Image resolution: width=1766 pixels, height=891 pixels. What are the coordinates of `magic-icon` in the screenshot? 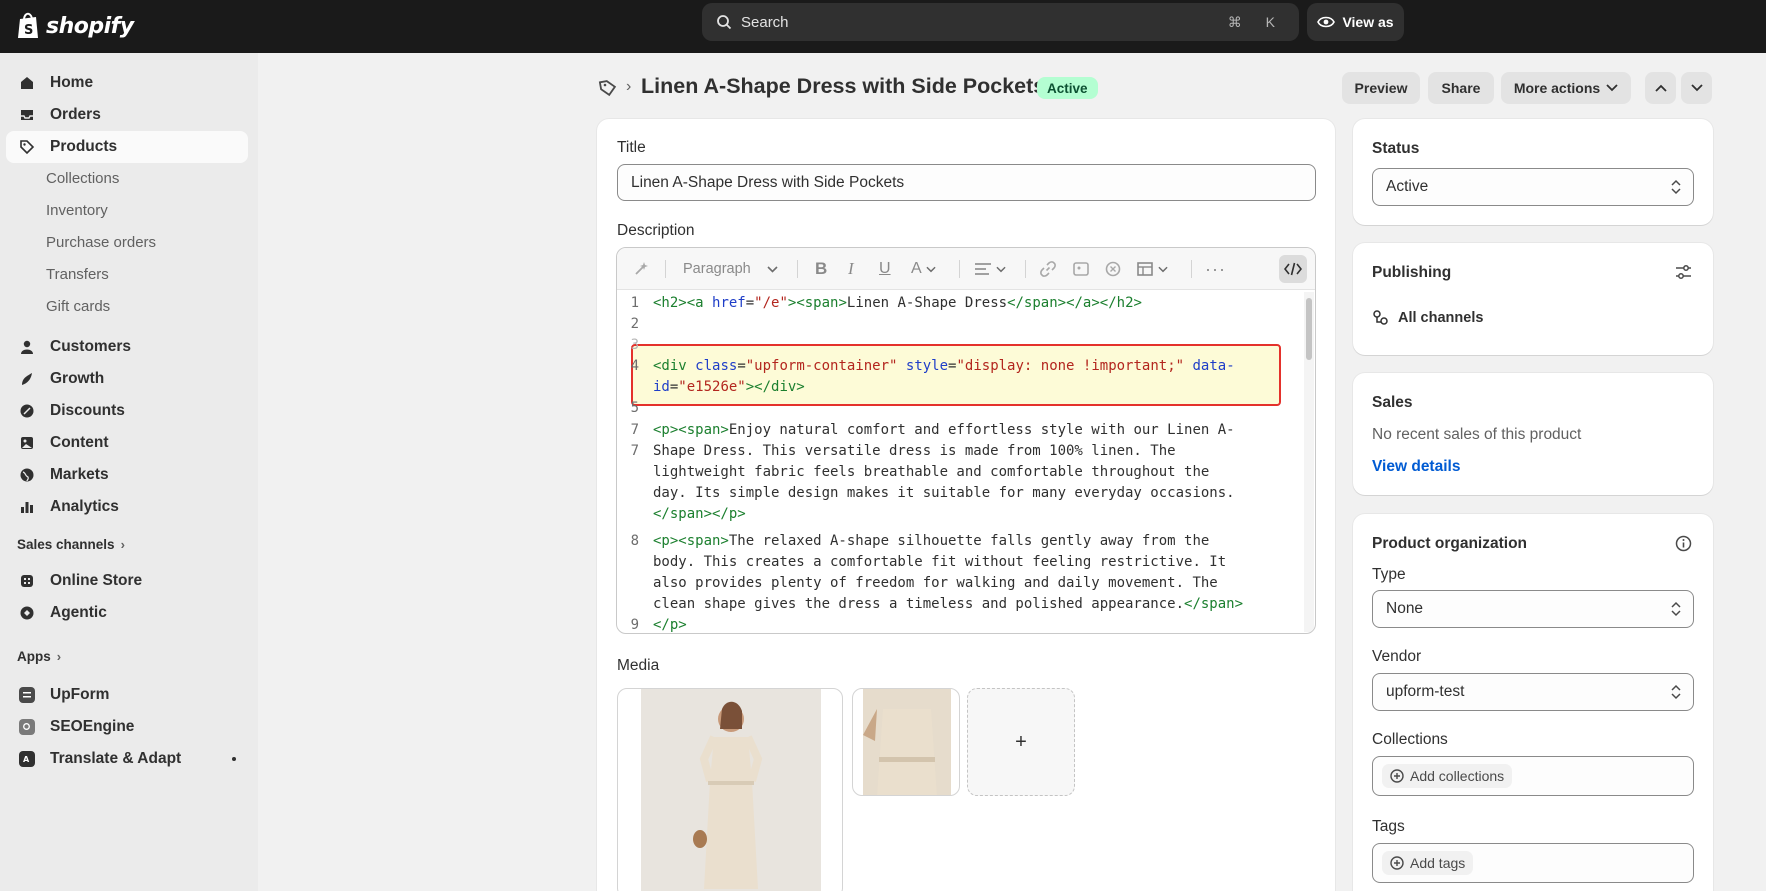 It's located at (641, 269).